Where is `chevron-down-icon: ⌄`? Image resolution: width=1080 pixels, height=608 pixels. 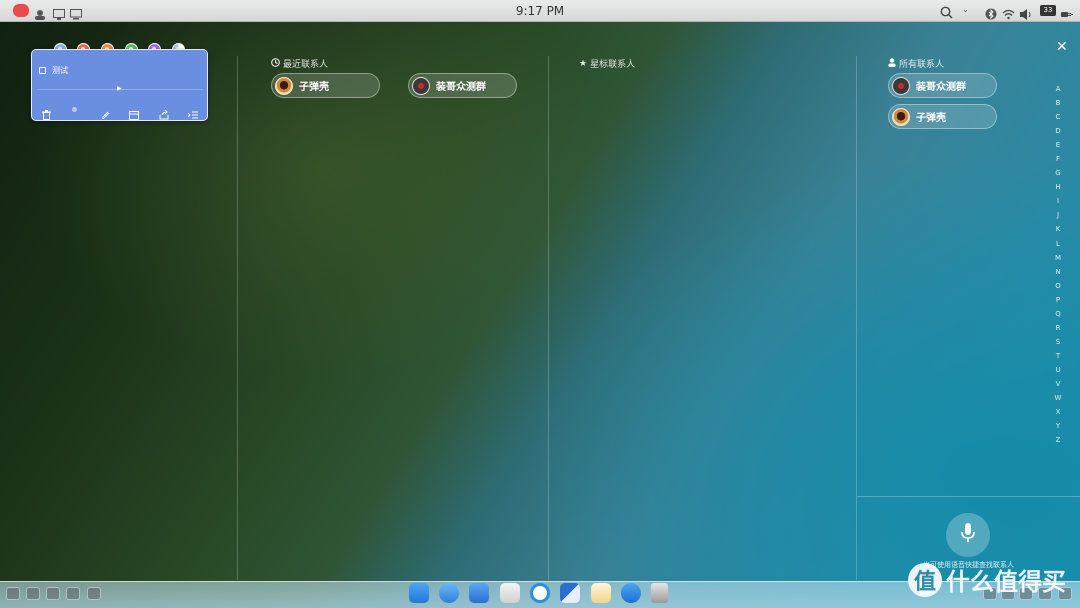
chevron-down-icon: ⌄ is located at coordinates (968, 10).